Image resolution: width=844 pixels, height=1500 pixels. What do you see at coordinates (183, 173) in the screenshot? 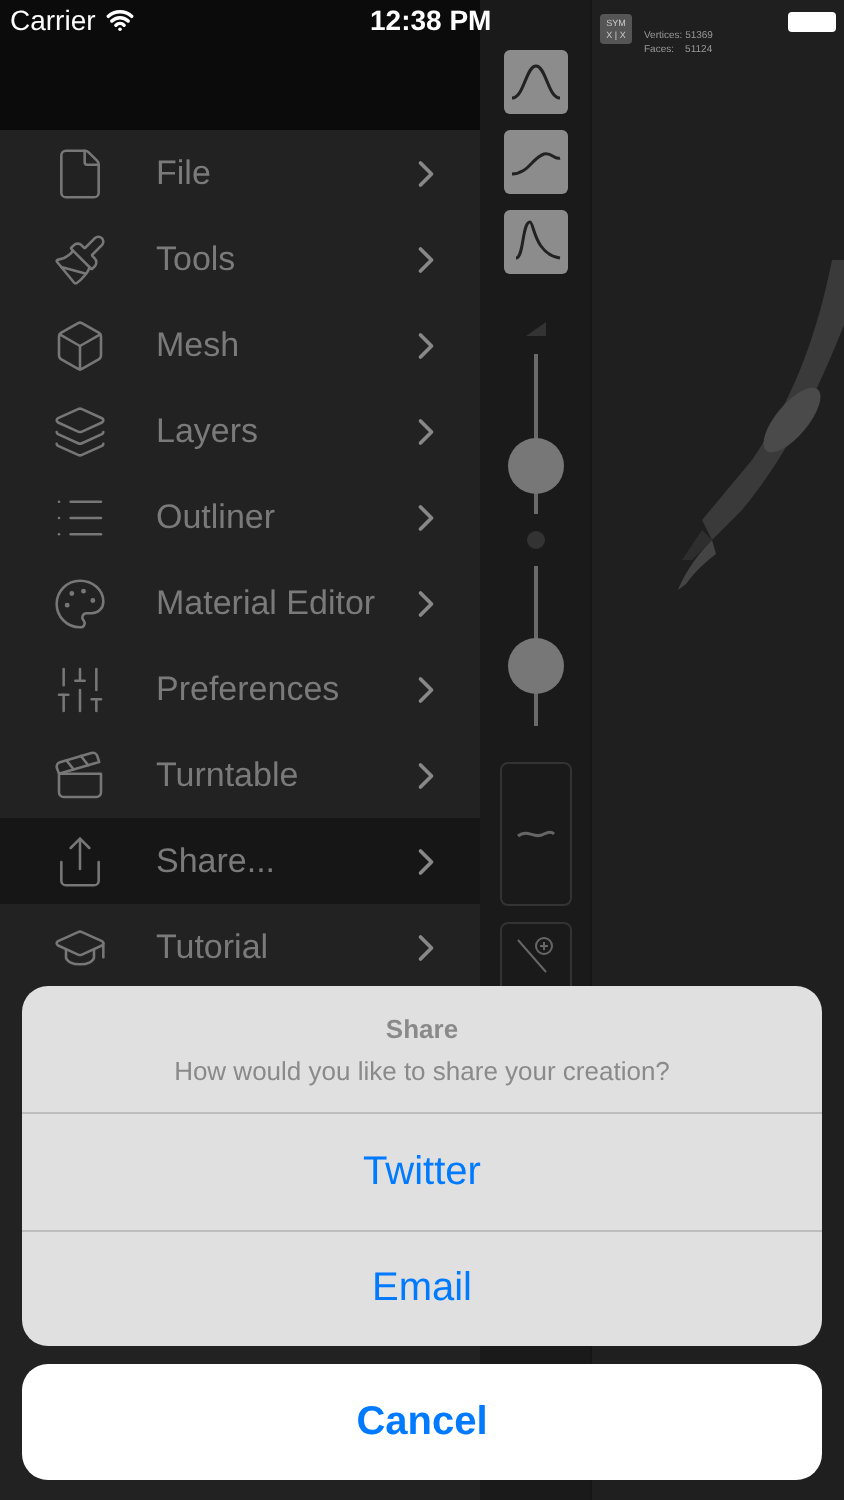
I see `menu-label: File` at bounding box center [183, 173].